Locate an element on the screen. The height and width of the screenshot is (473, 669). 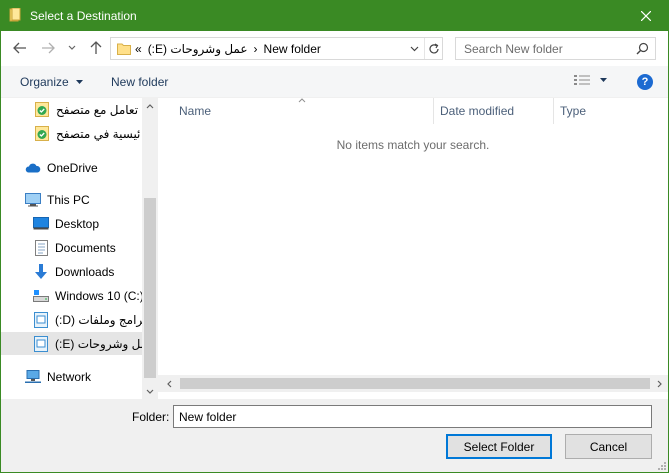
breadcrumb-folder: New folder is located at coordinates (292, 49).